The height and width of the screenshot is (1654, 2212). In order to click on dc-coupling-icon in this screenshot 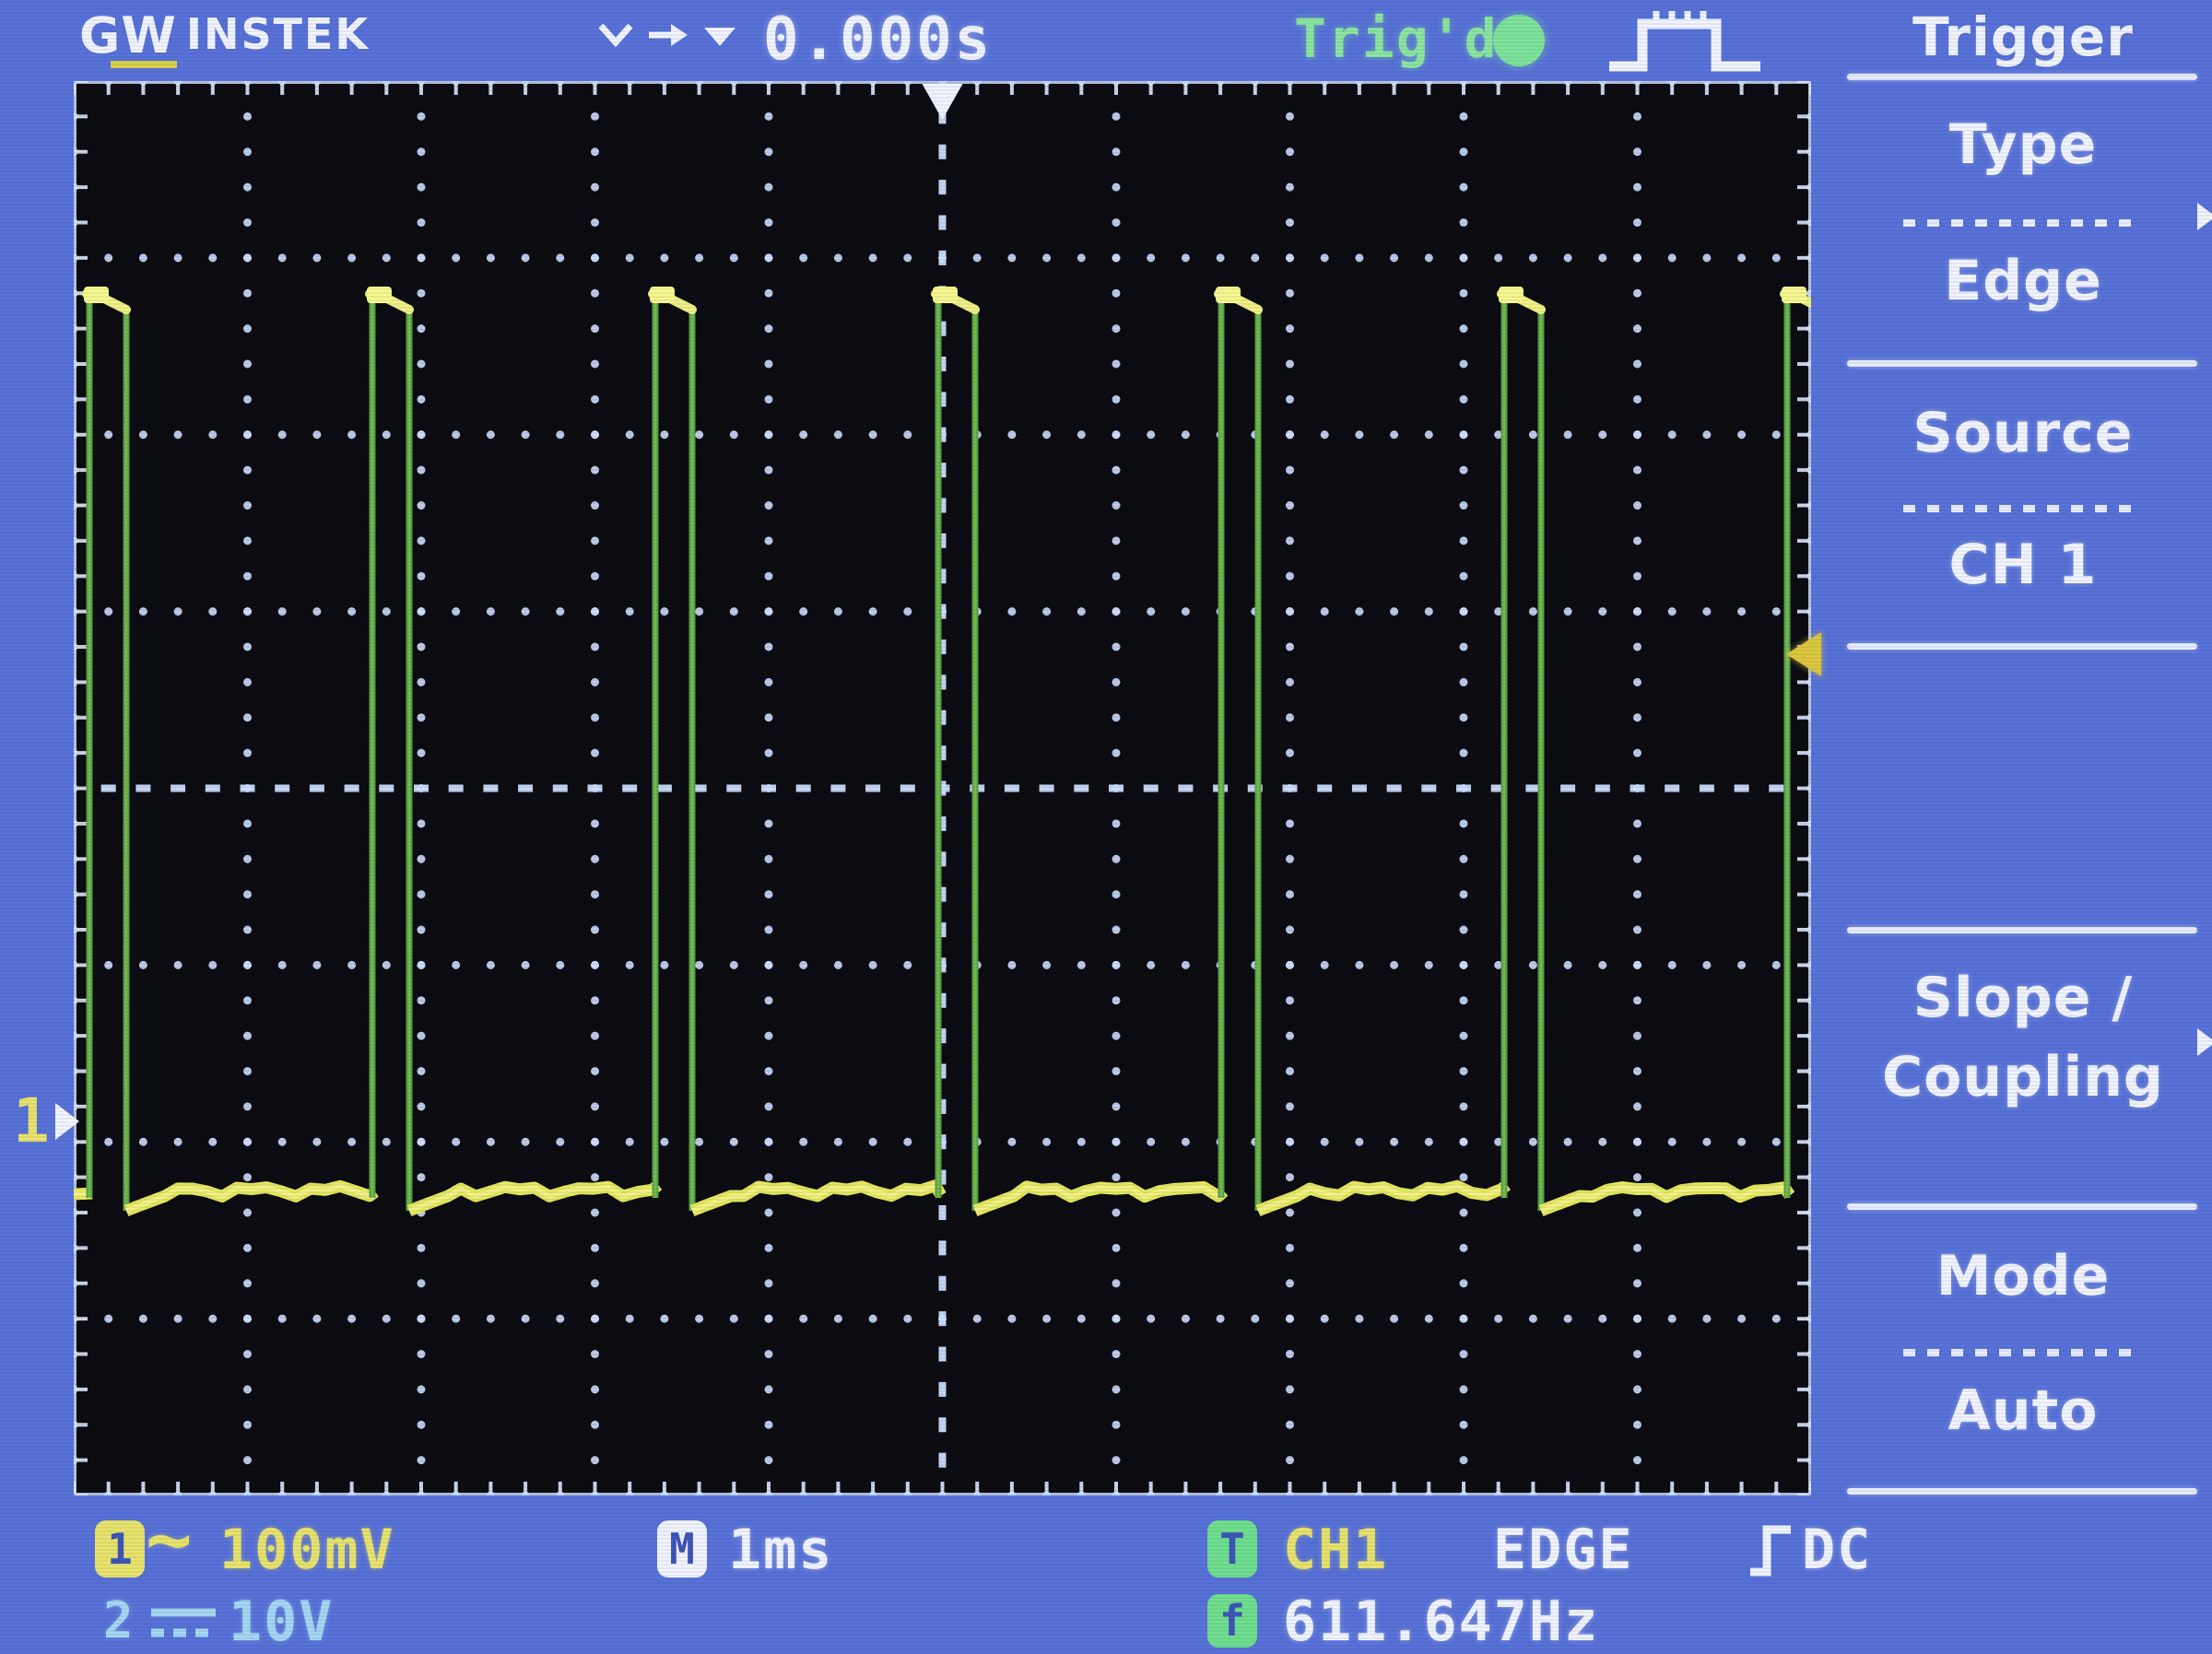, I will do `click(183, 1622)`.